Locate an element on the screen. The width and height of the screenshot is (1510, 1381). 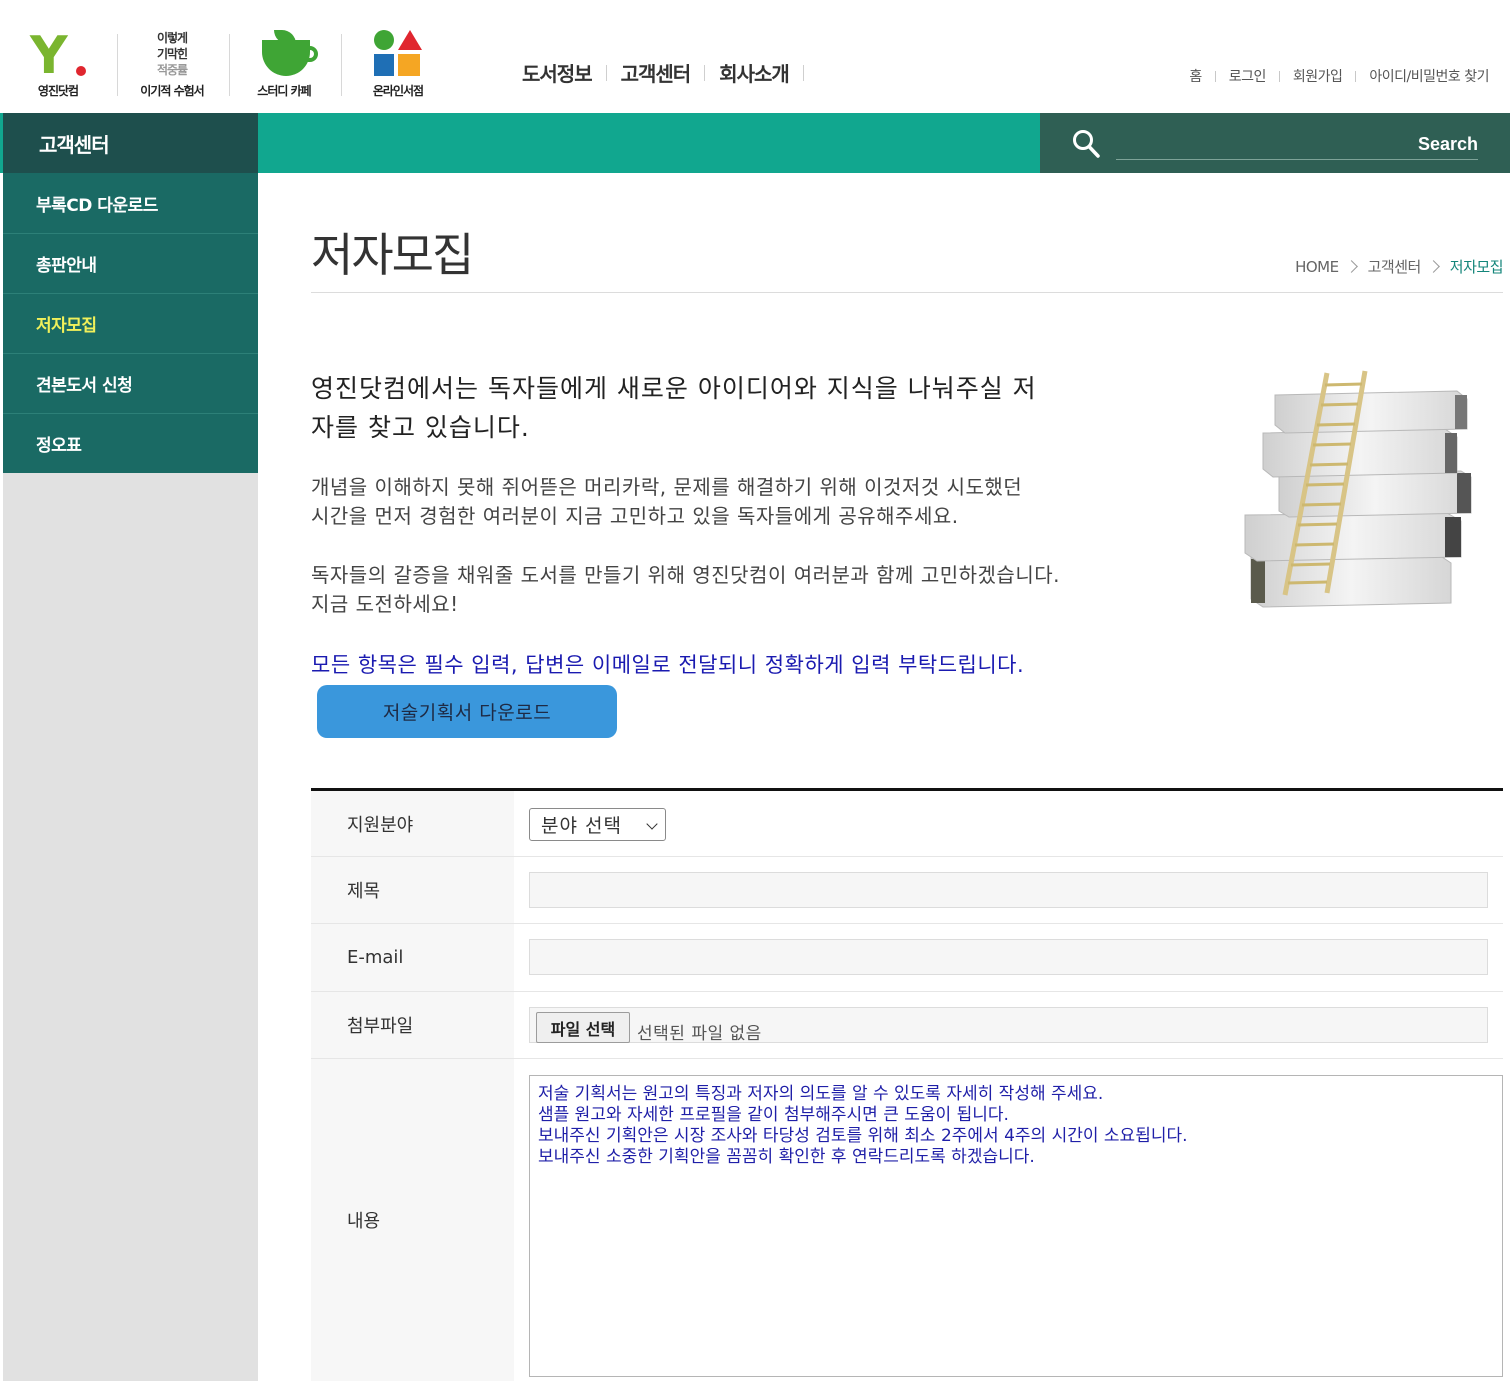
form-row-file: 첨부파일 파일 선택 선택된 파일 없음 is located at coordinates (907, 1025).